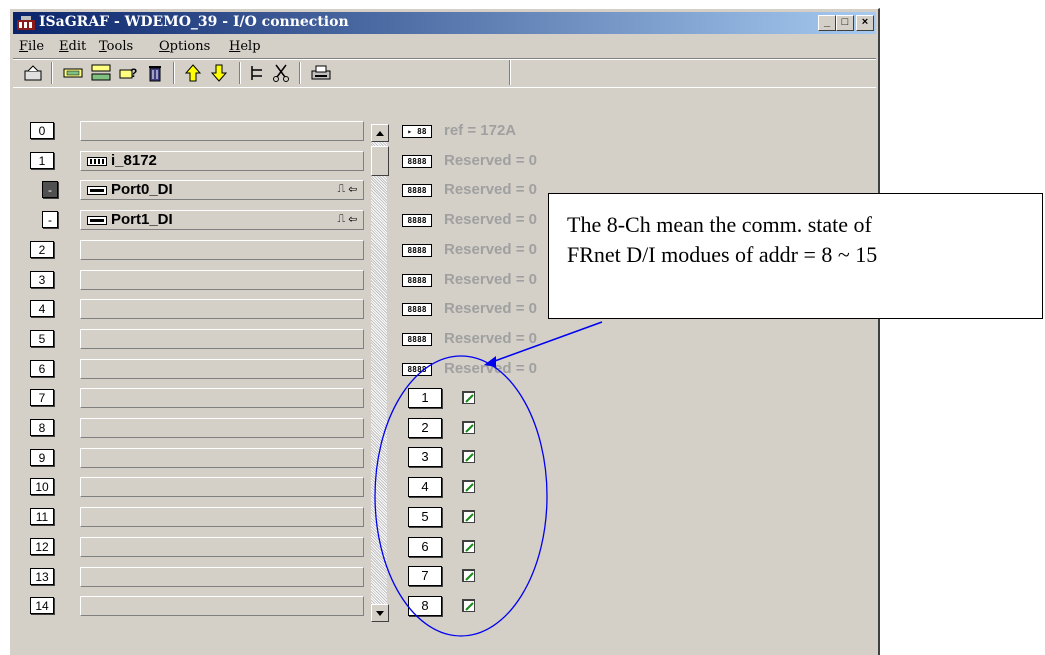 The image size is (1045, 655). Describe the element at coordinates (116, 46) in the screenshot. I see `menu-item-tools: Tools` at that location.